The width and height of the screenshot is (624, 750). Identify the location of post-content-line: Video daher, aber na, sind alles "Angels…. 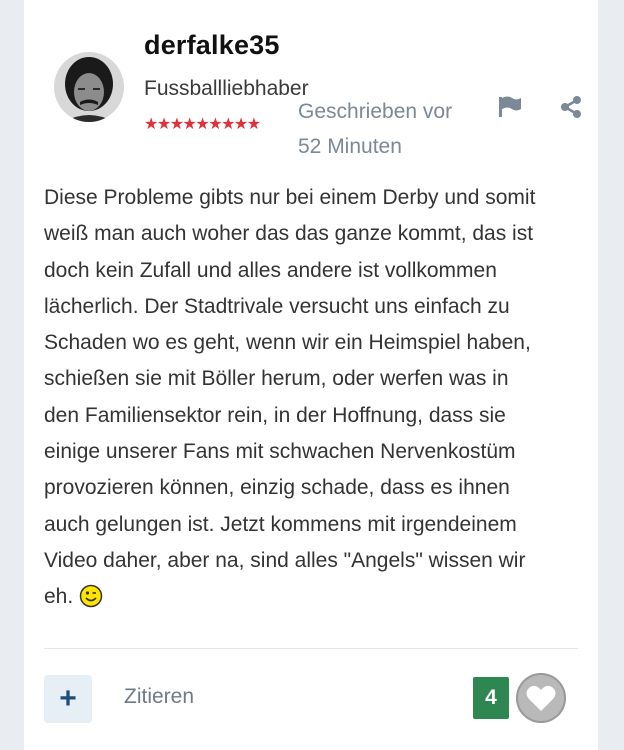
(285, 560).